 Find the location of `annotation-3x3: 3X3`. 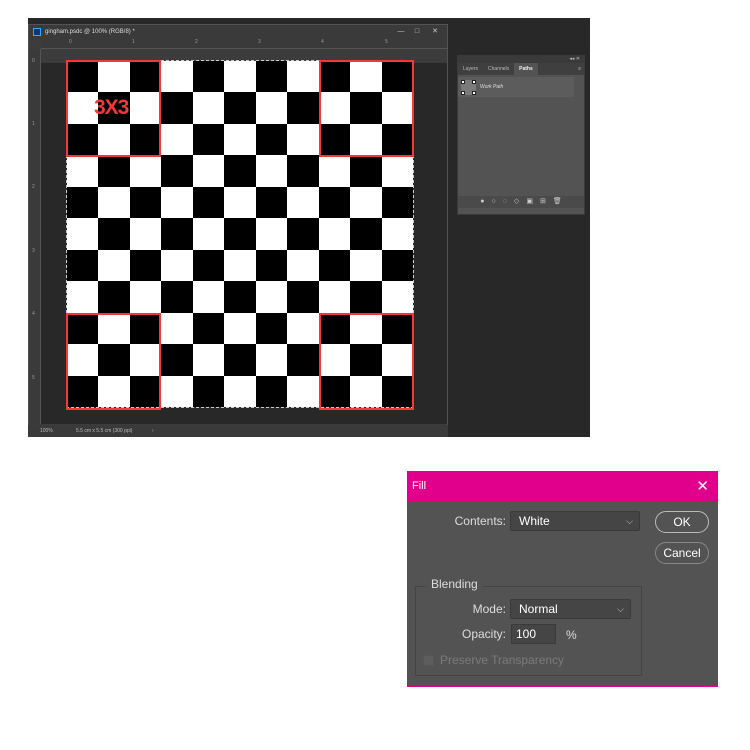

annotation-3x3: 3X3 is located at coordinates (111, 107).